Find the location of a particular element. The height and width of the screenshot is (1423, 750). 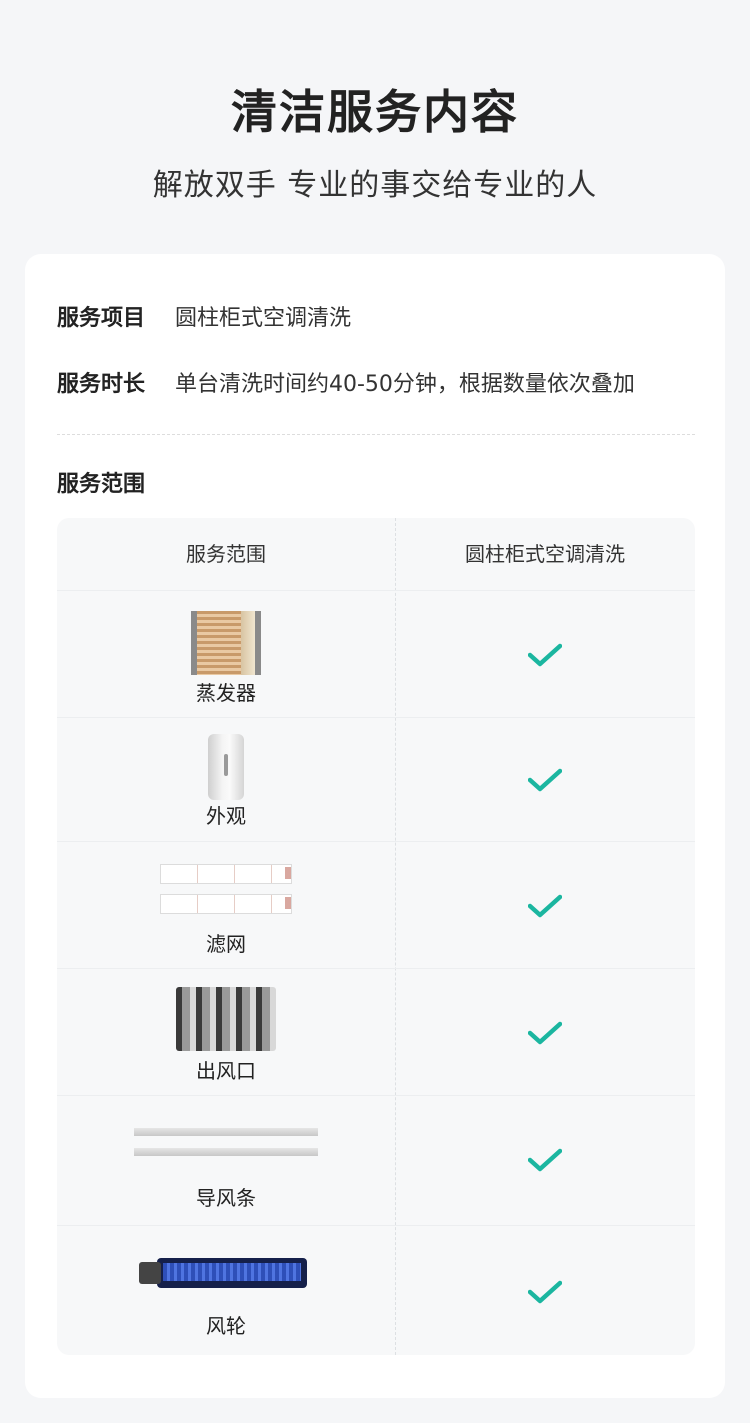

page-title: 清洁服务内容 is located at coordinates (375, 112).